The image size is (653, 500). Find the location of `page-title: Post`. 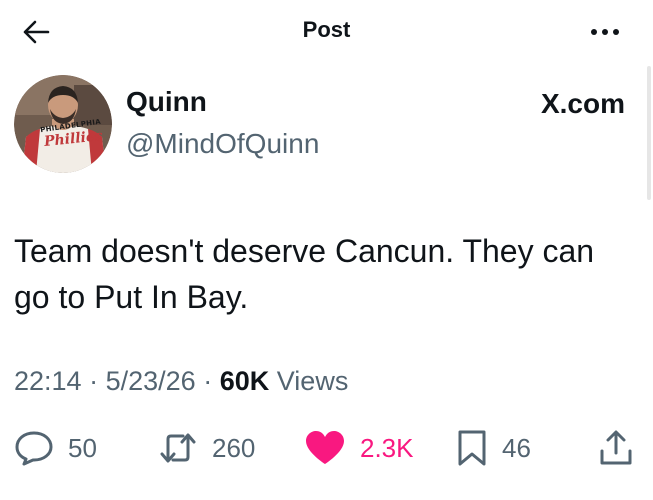

page-title: Post is located at coordinates (326, 29).